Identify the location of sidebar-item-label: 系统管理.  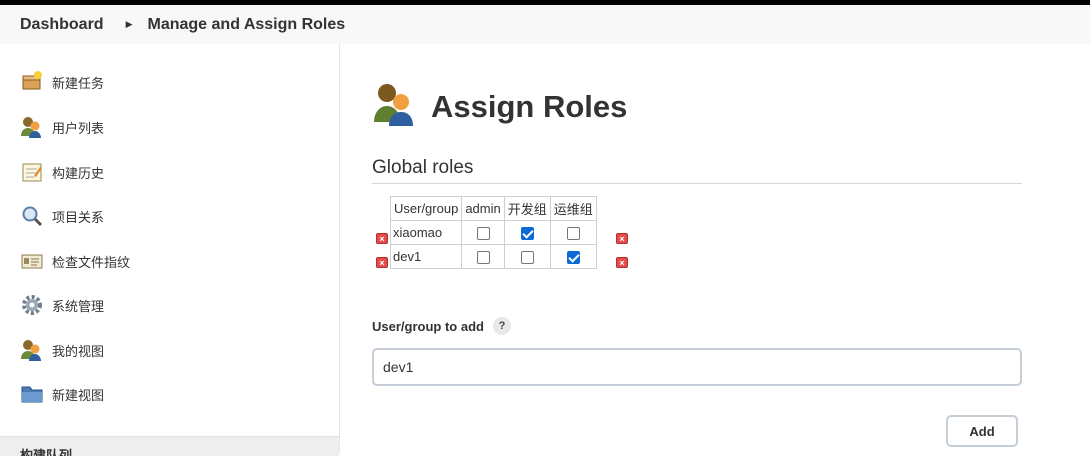
(78, 306).